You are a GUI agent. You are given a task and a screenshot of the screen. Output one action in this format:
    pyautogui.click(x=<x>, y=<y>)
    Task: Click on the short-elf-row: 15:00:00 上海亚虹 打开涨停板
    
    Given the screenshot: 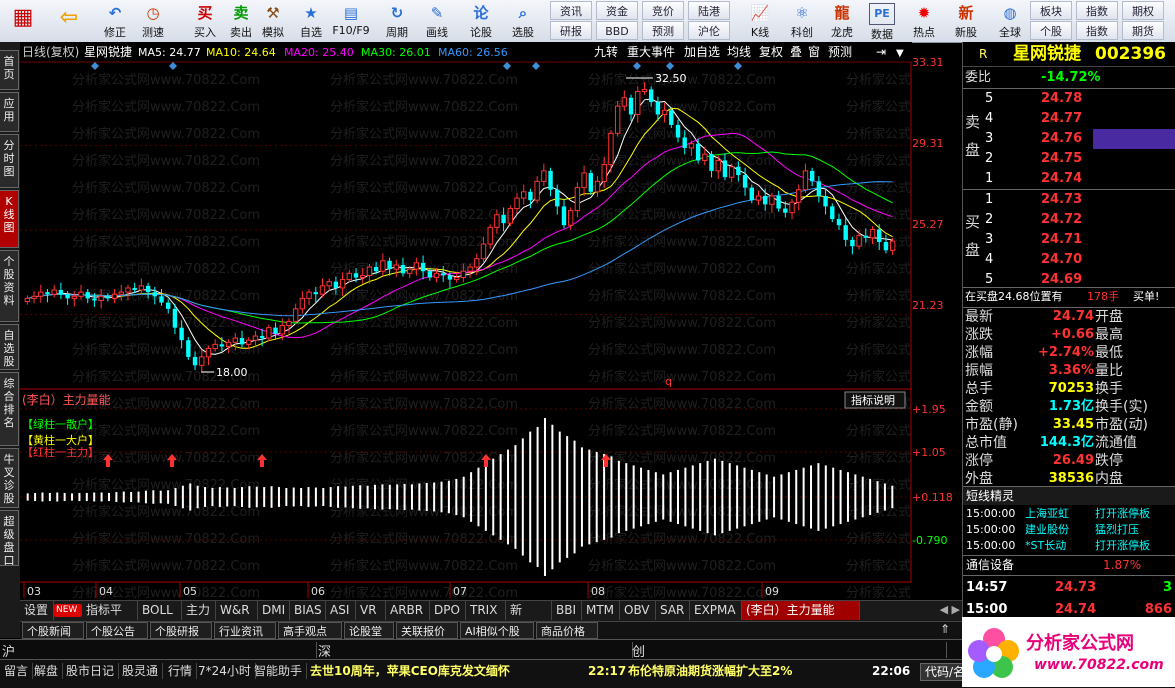 What is the action you would take?
    pyautogui.click(x=1069, y=514)
    